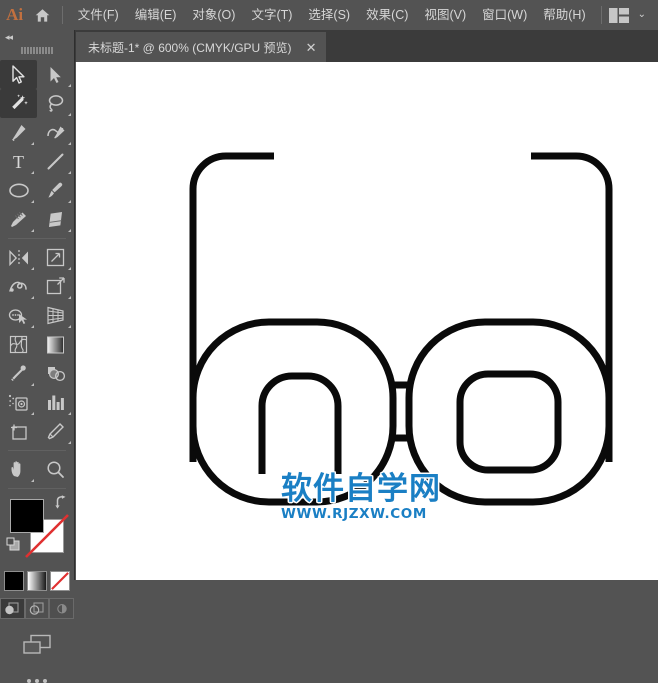  I want to click on document-tab-bar: 未标题-1* @ 600% (CMYK/GPU 预览) ✕, so click(366, 46).